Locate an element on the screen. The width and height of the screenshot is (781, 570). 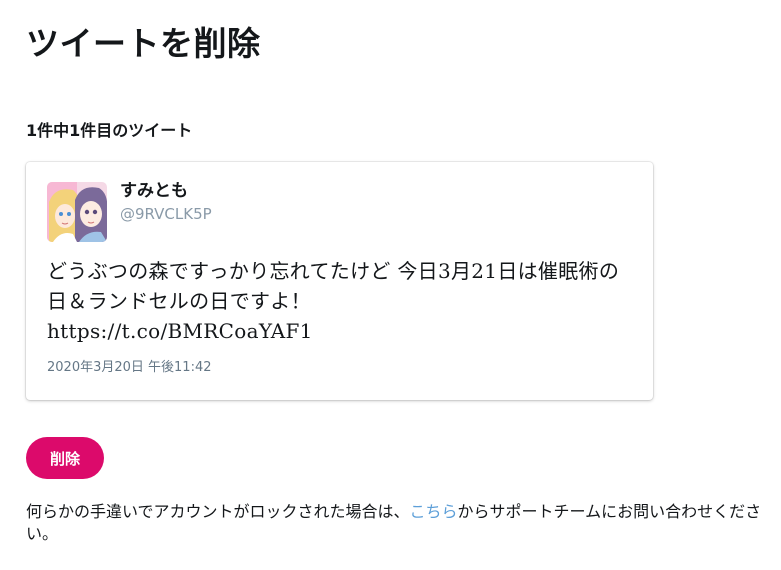
tweet-timestamp: 2020年3月20日 午後11:42 is located at coordinates (129, 367).